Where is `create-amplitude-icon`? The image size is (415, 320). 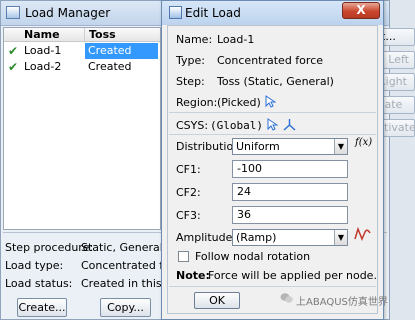 create-amplitude-icon is located at coordinates (362, 234).